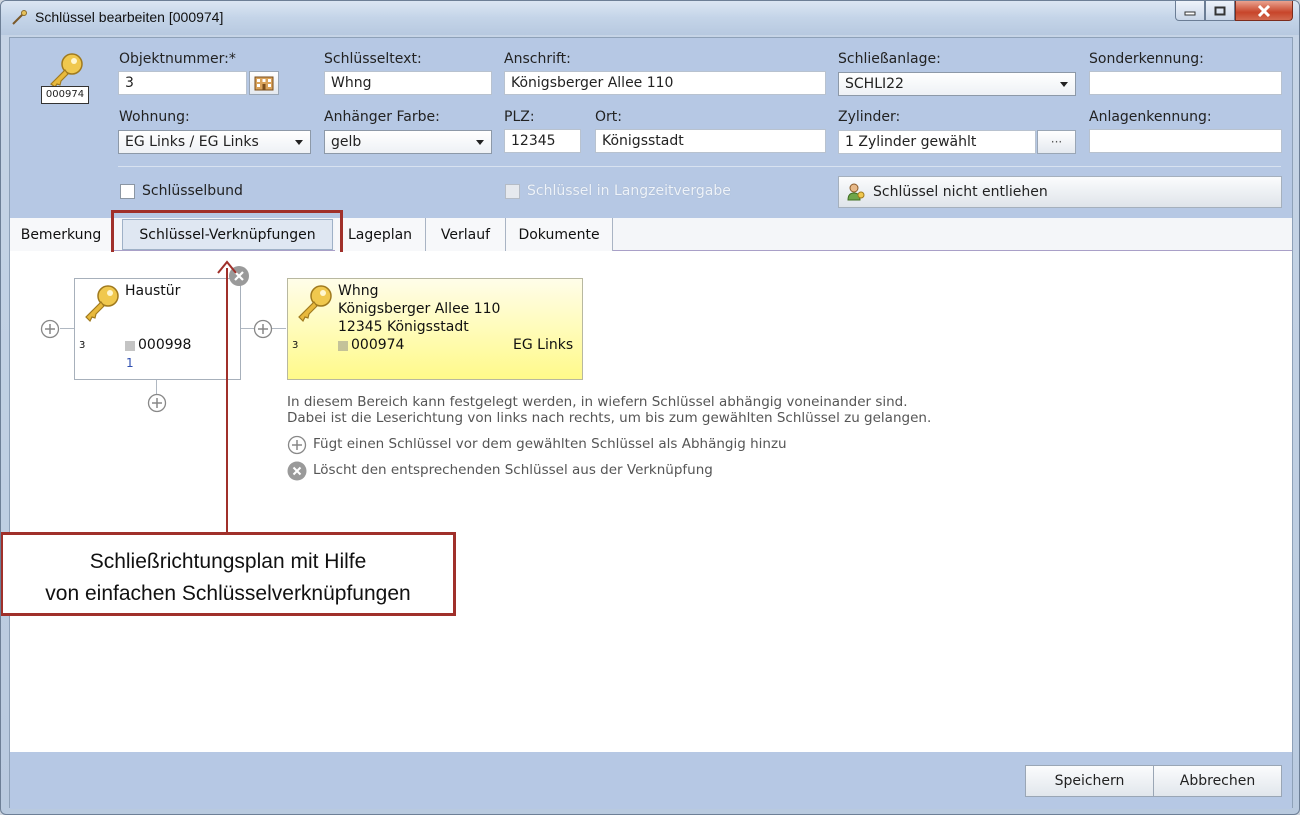 This screenshot has height=815, width=1300. Describe the element at coordinates (346, 142) in the screenshot. I see `anhaenger-farbe-value: gelb` at that location.